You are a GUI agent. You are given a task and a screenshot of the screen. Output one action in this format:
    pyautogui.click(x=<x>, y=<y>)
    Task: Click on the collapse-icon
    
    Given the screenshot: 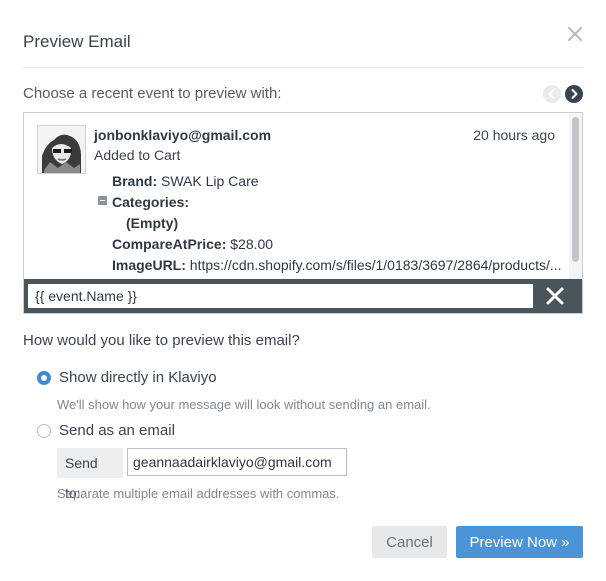 What is the action you would take?
    pyautogui.click(x=102, y=200)
    